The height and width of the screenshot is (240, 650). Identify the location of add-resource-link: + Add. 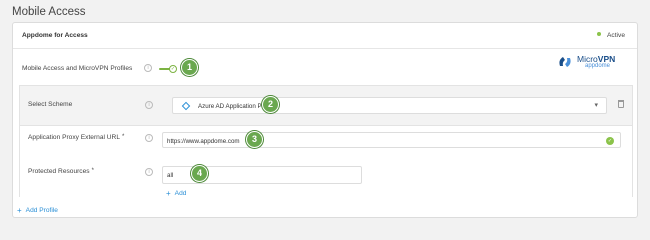
(176, 193).